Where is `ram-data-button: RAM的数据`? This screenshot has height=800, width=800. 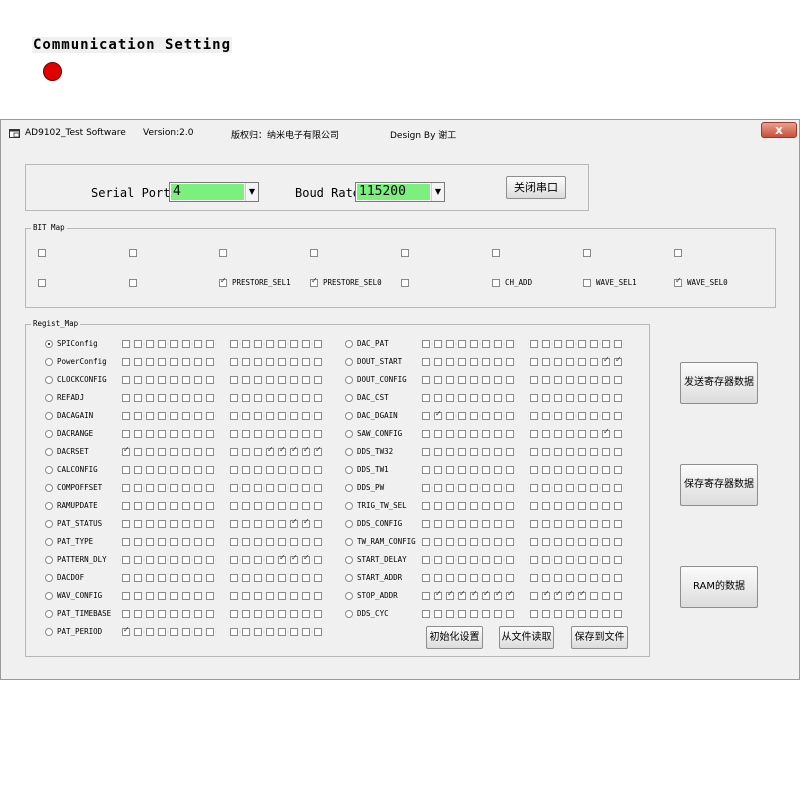
ram-data-button: RAM的数据 is located at coordinates (719, 587).